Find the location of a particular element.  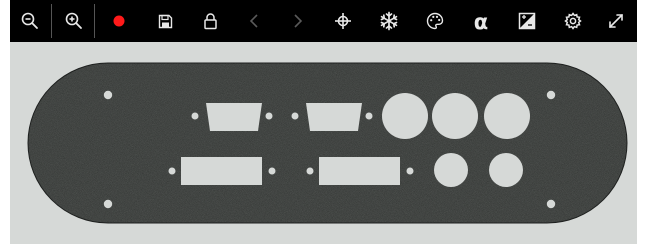

snowflake-button is located at coordinates (389, 21).